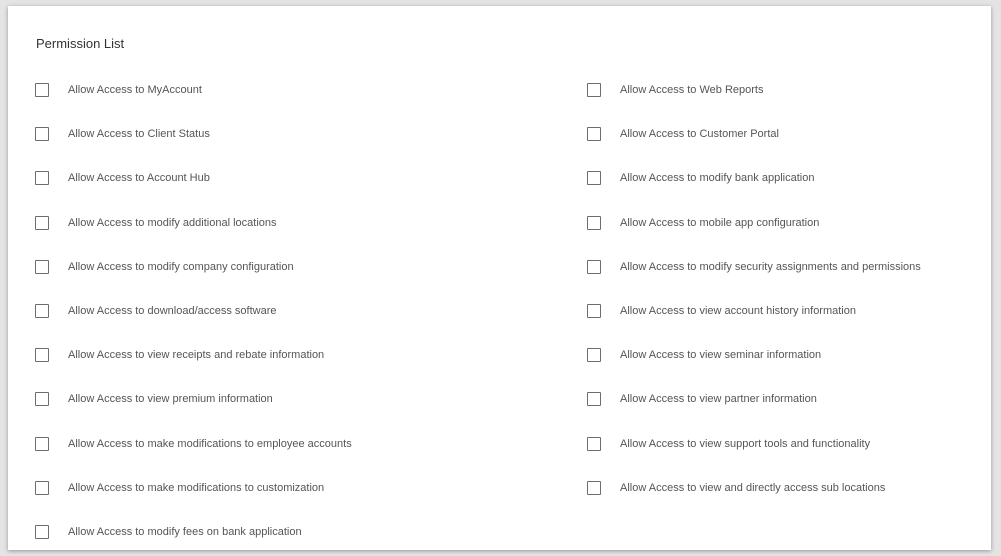 Image resolution: width=1001 pixels, height=556 pixels. I want to click on permission-label: Allow Access to MyAccount, so click(135, 90).